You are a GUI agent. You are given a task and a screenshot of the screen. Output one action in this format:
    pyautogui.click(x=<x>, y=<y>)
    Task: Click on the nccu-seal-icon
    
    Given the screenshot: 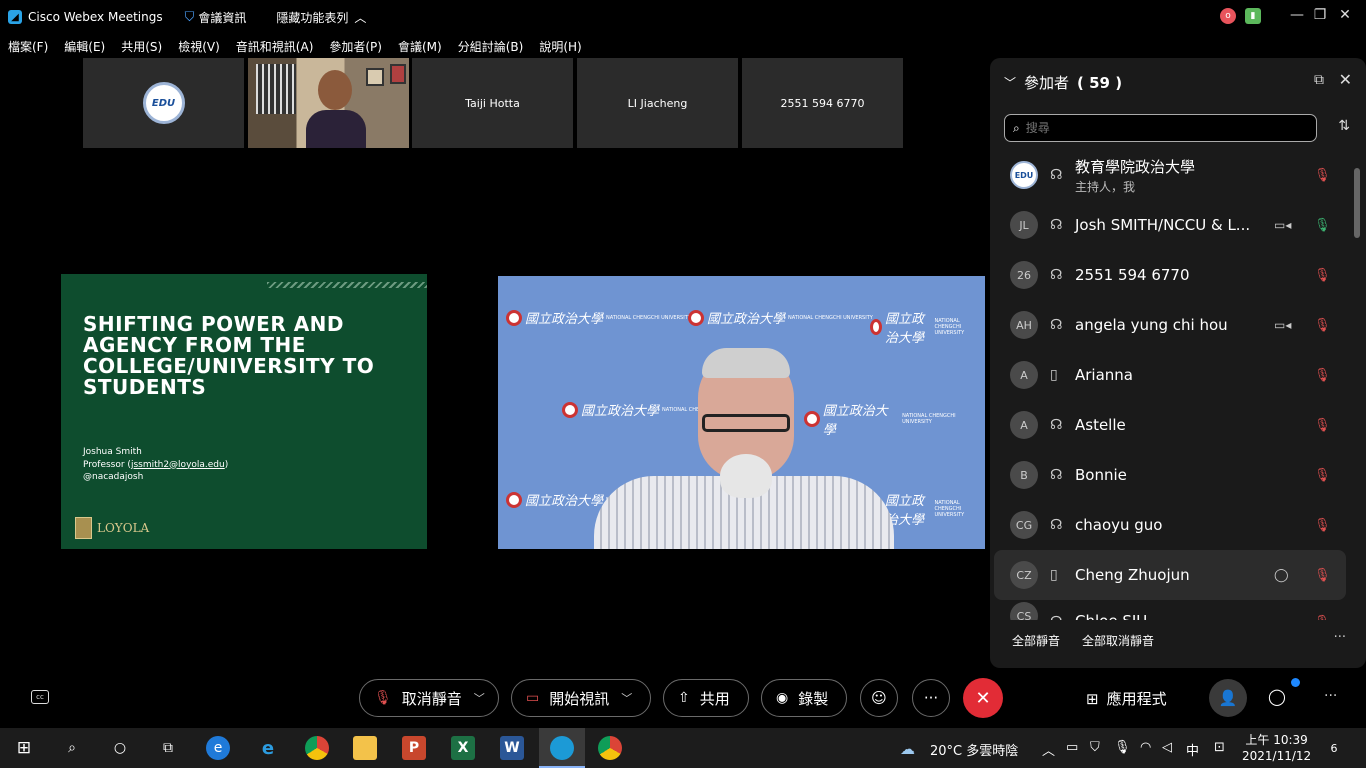 What is the action you would take?
    pyautogui.click(x=812, y=419)
    